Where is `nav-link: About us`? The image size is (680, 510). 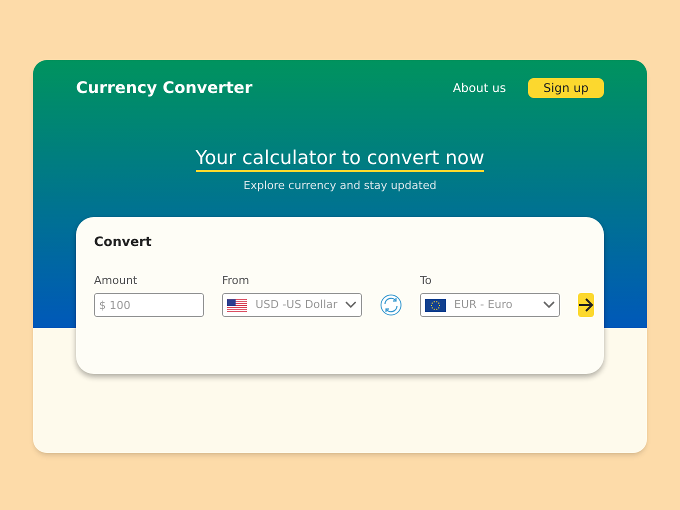 nav-link: About us is located at coordinates (479, 88).